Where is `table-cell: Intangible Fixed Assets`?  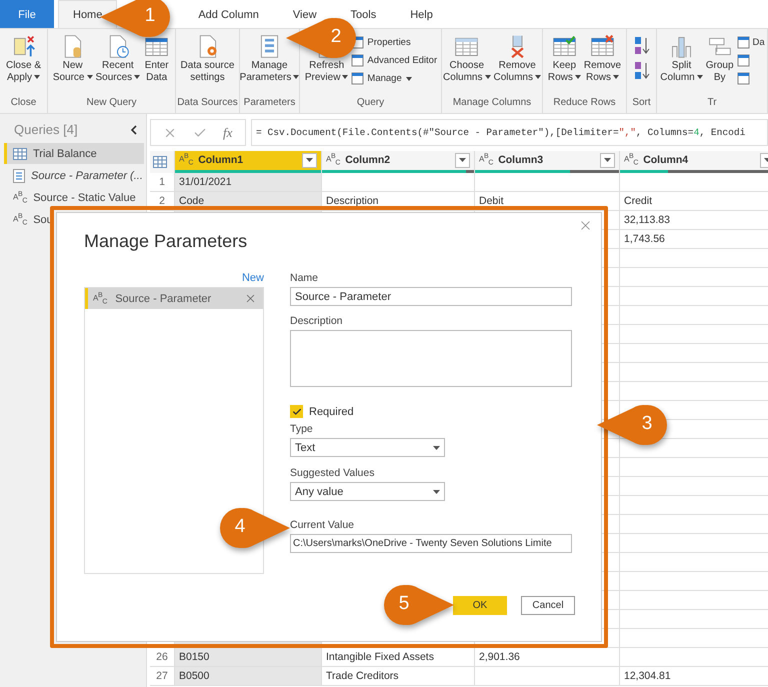 table-cell: Intangible Fixed Assets is located at coordinates (398, 657).